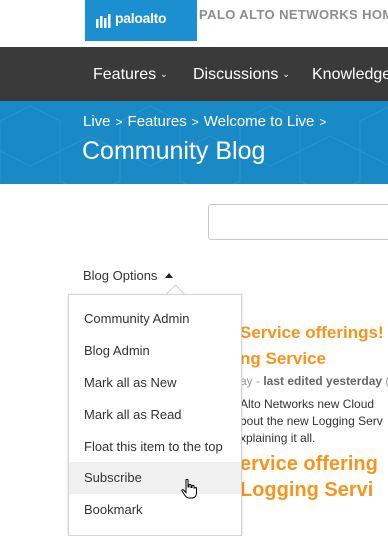  I want to click on nav-item-knowledge: Knowledge, so click(350, 75).